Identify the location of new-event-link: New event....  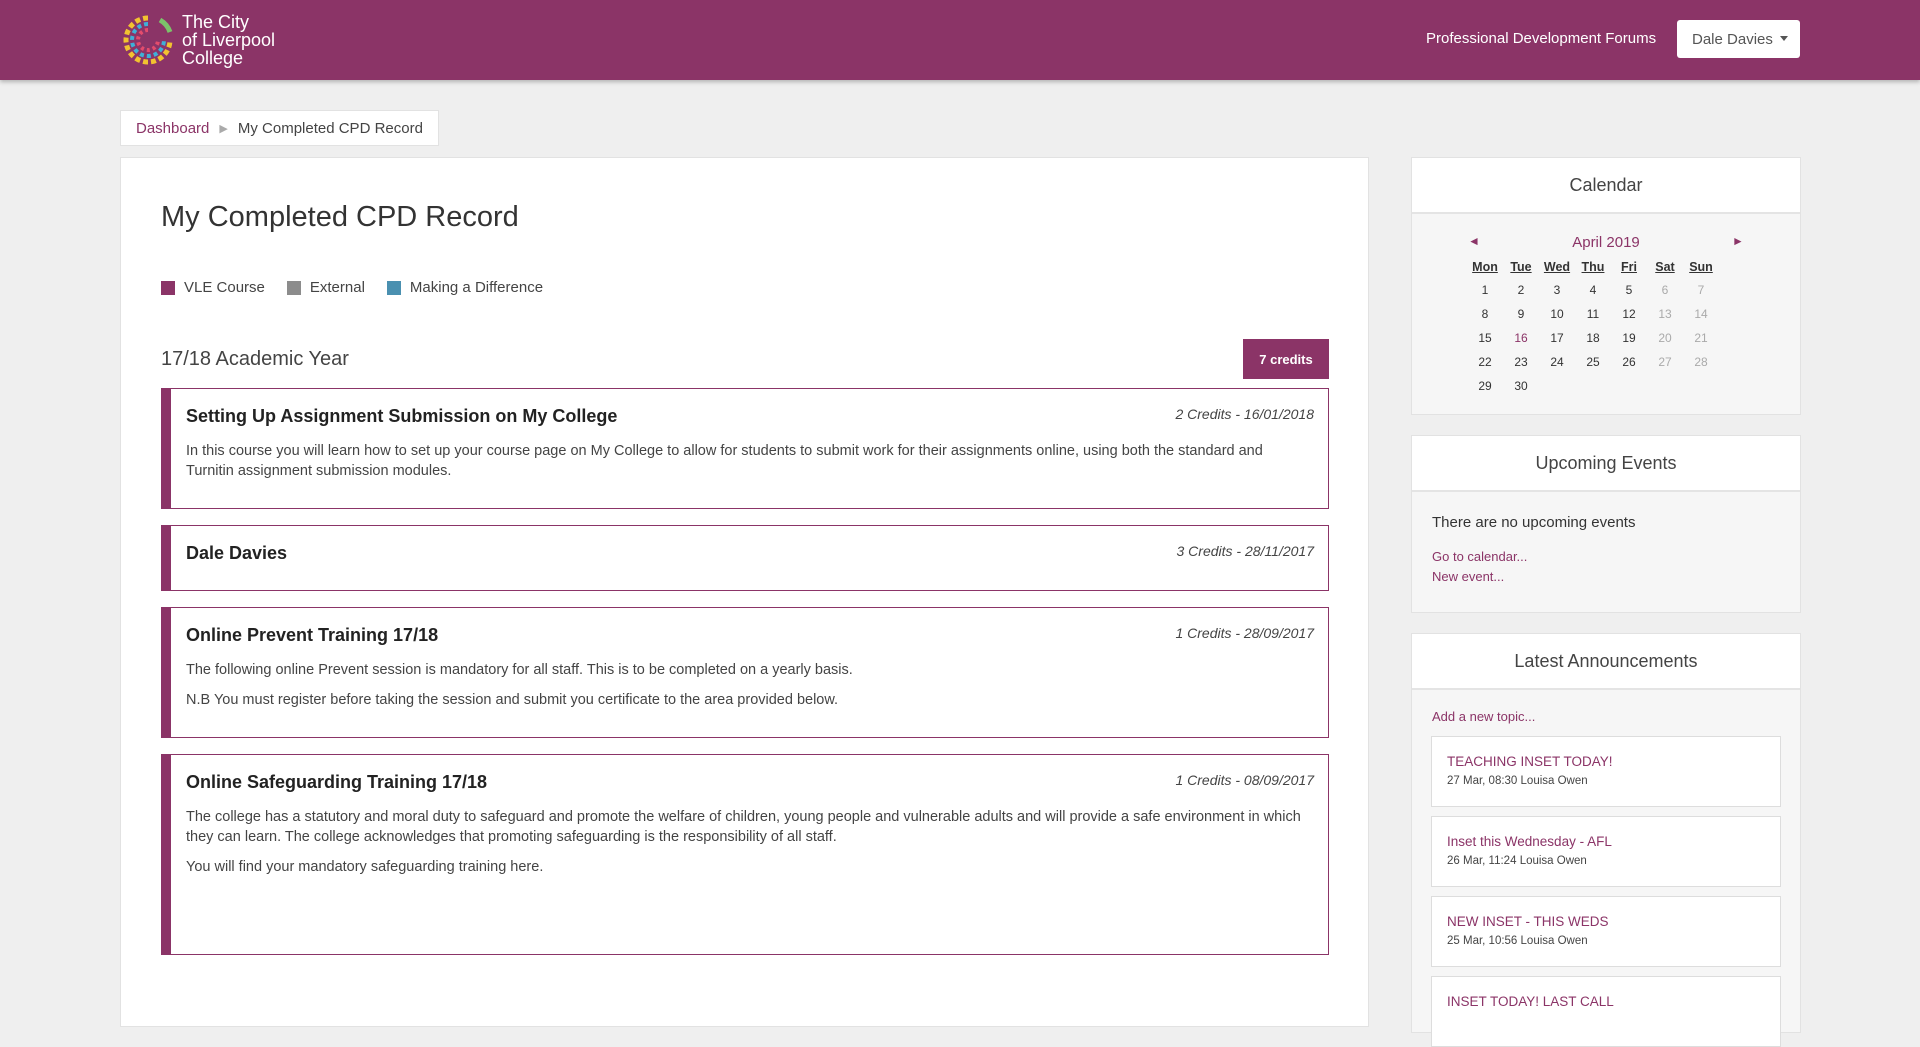
(1468, 576).